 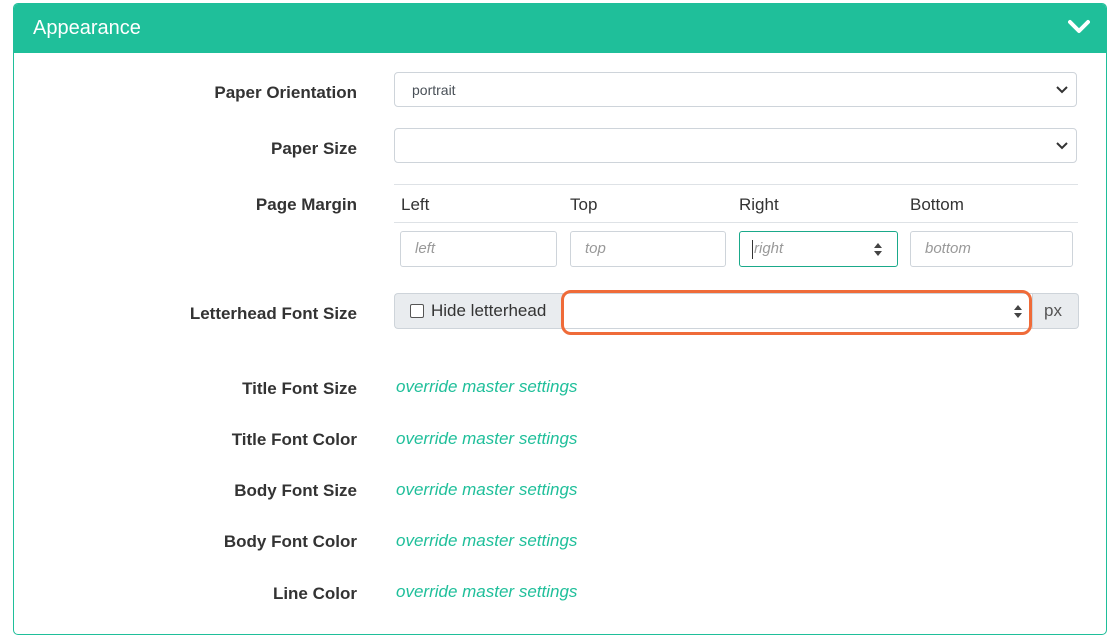 I want to click on margin-table-header-border, so click(x=736, y=222).